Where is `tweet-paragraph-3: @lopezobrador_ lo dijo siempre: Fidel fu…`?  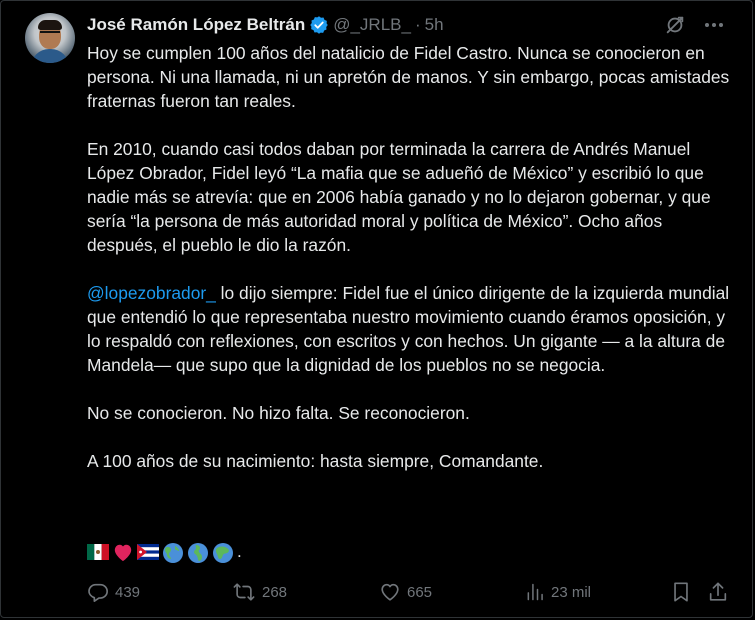 tweet-paragraph-3: @lopezobrador_ lo dijo siempre: Fidel fu… is located at coordinates (412, 329).